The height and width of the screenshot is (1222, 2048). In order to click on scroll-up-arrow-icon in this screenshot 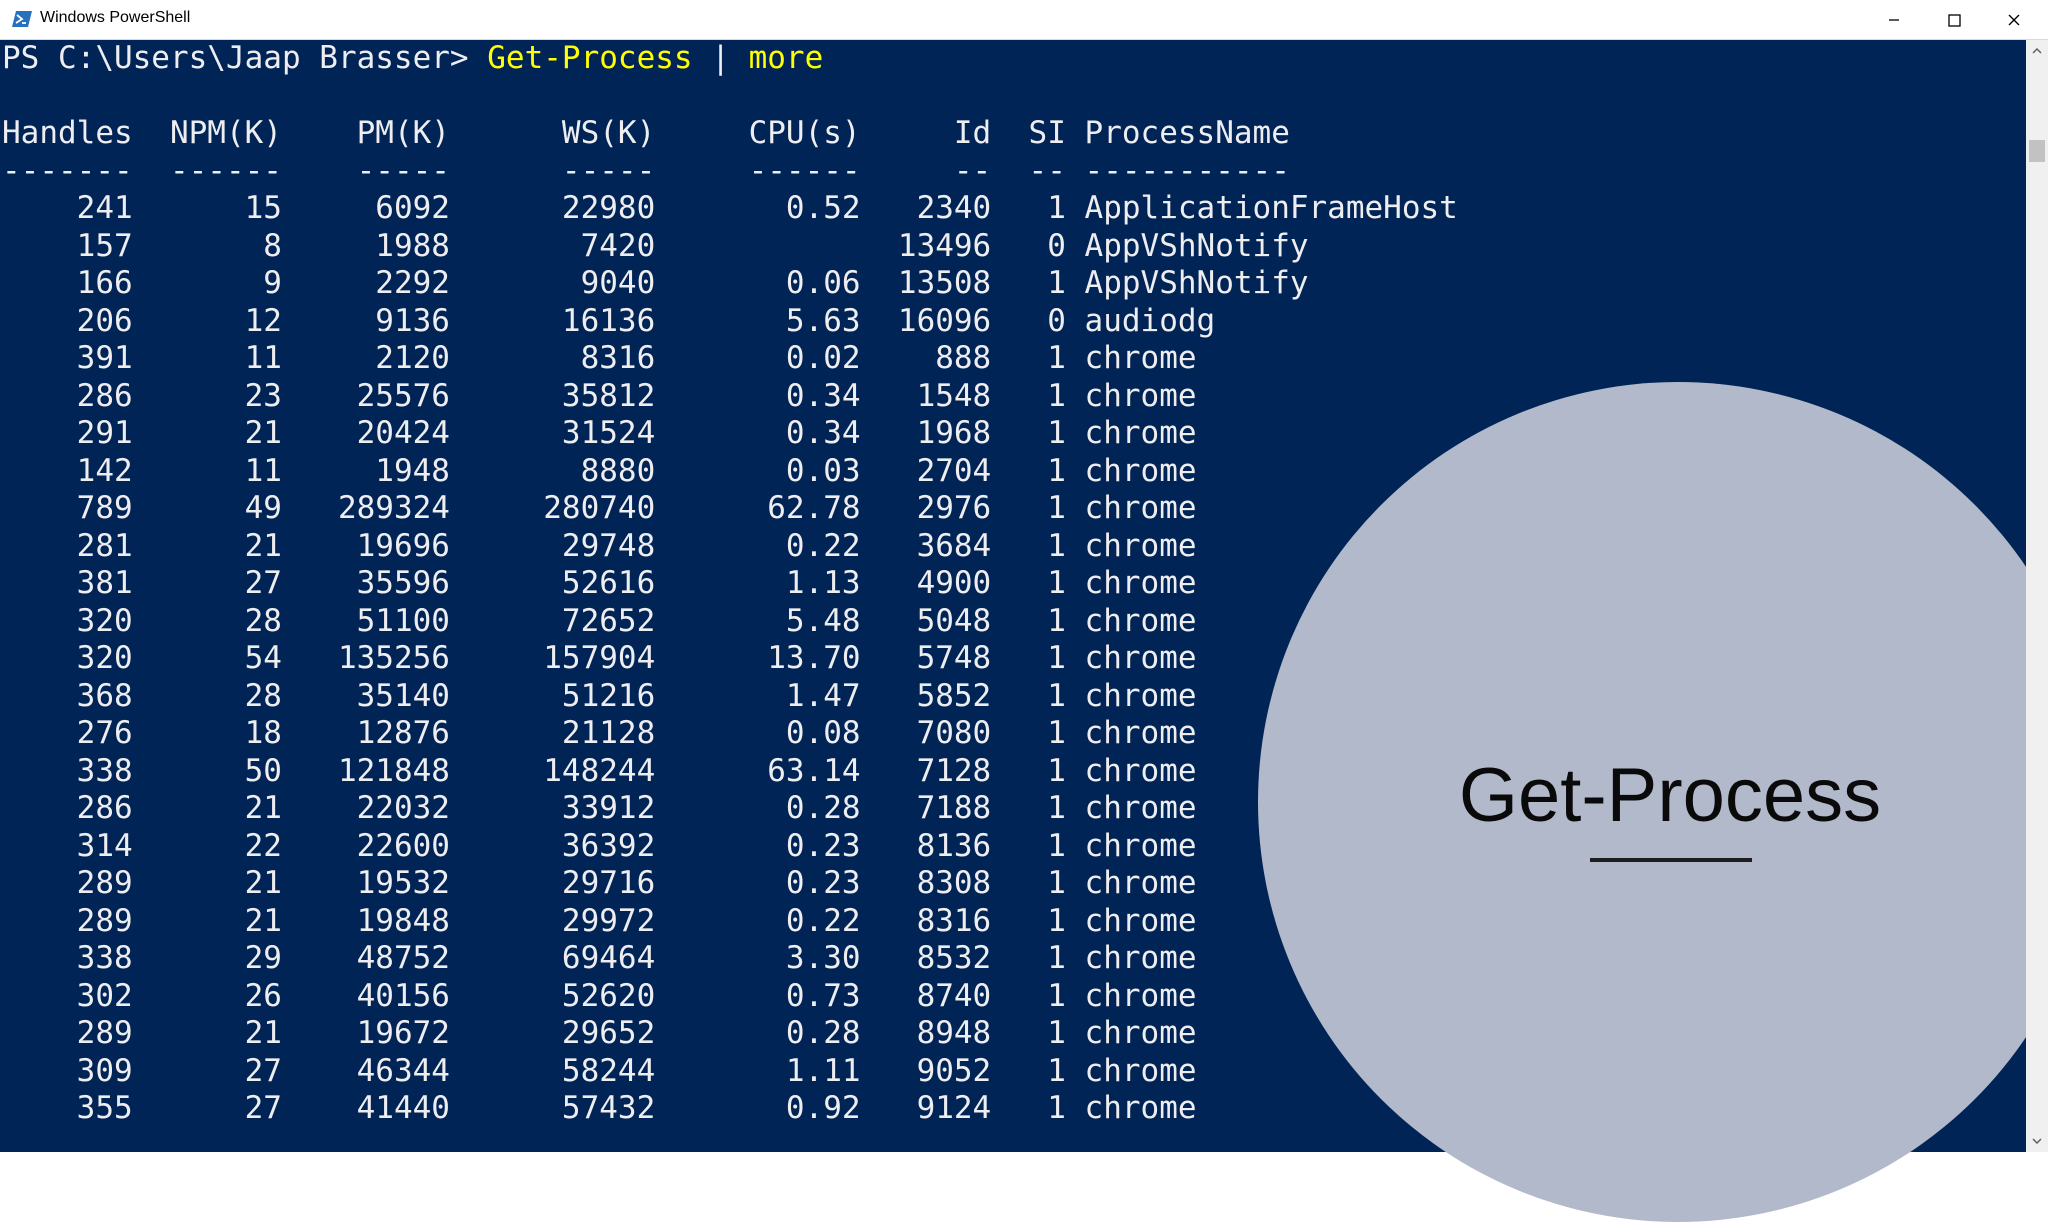, I will do `click(2037, 51)`.